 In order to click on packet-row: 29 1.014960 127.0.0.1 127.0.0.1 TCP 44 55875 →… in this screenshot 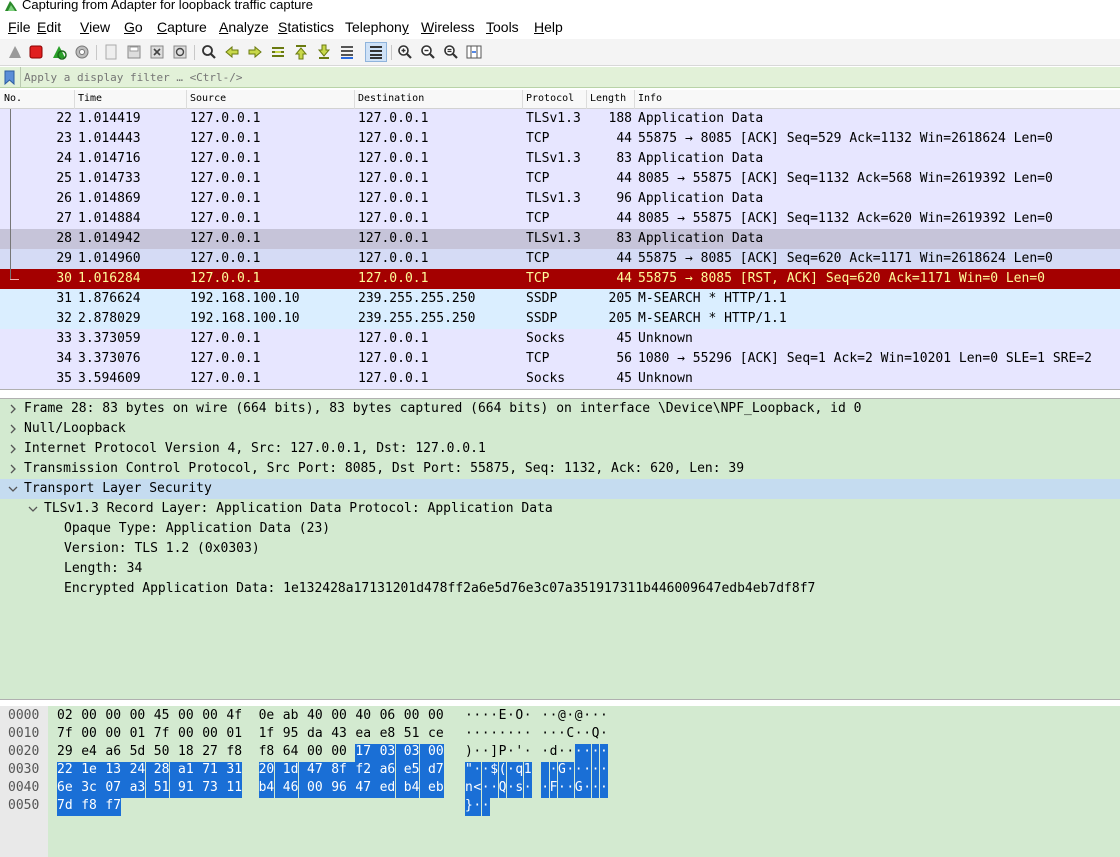, I will do `click(560, 259)`.